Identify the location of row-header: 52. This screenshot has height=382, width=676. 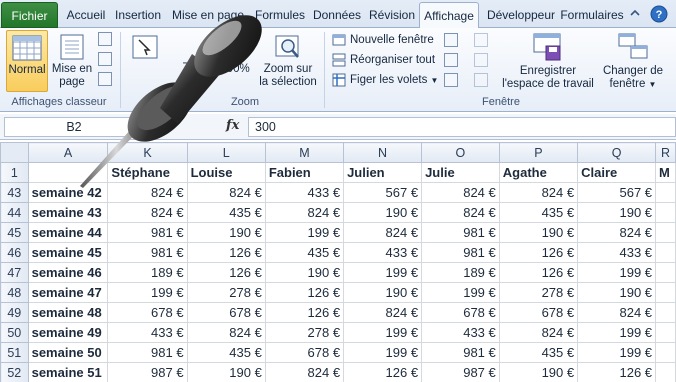
(14, 372).